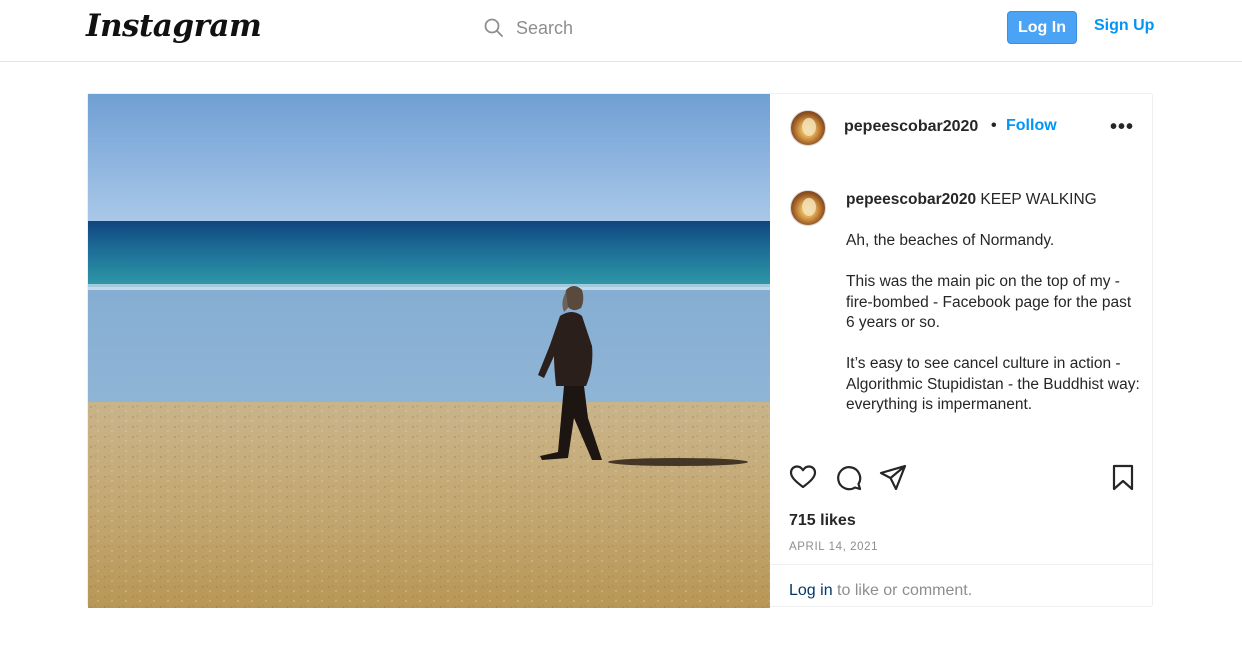 Image resolution: width=1242 pixels, height=664 pixels. Describe the element at coordinates (584, 29) in the screenshot. I see `search-box: Search` at that location.